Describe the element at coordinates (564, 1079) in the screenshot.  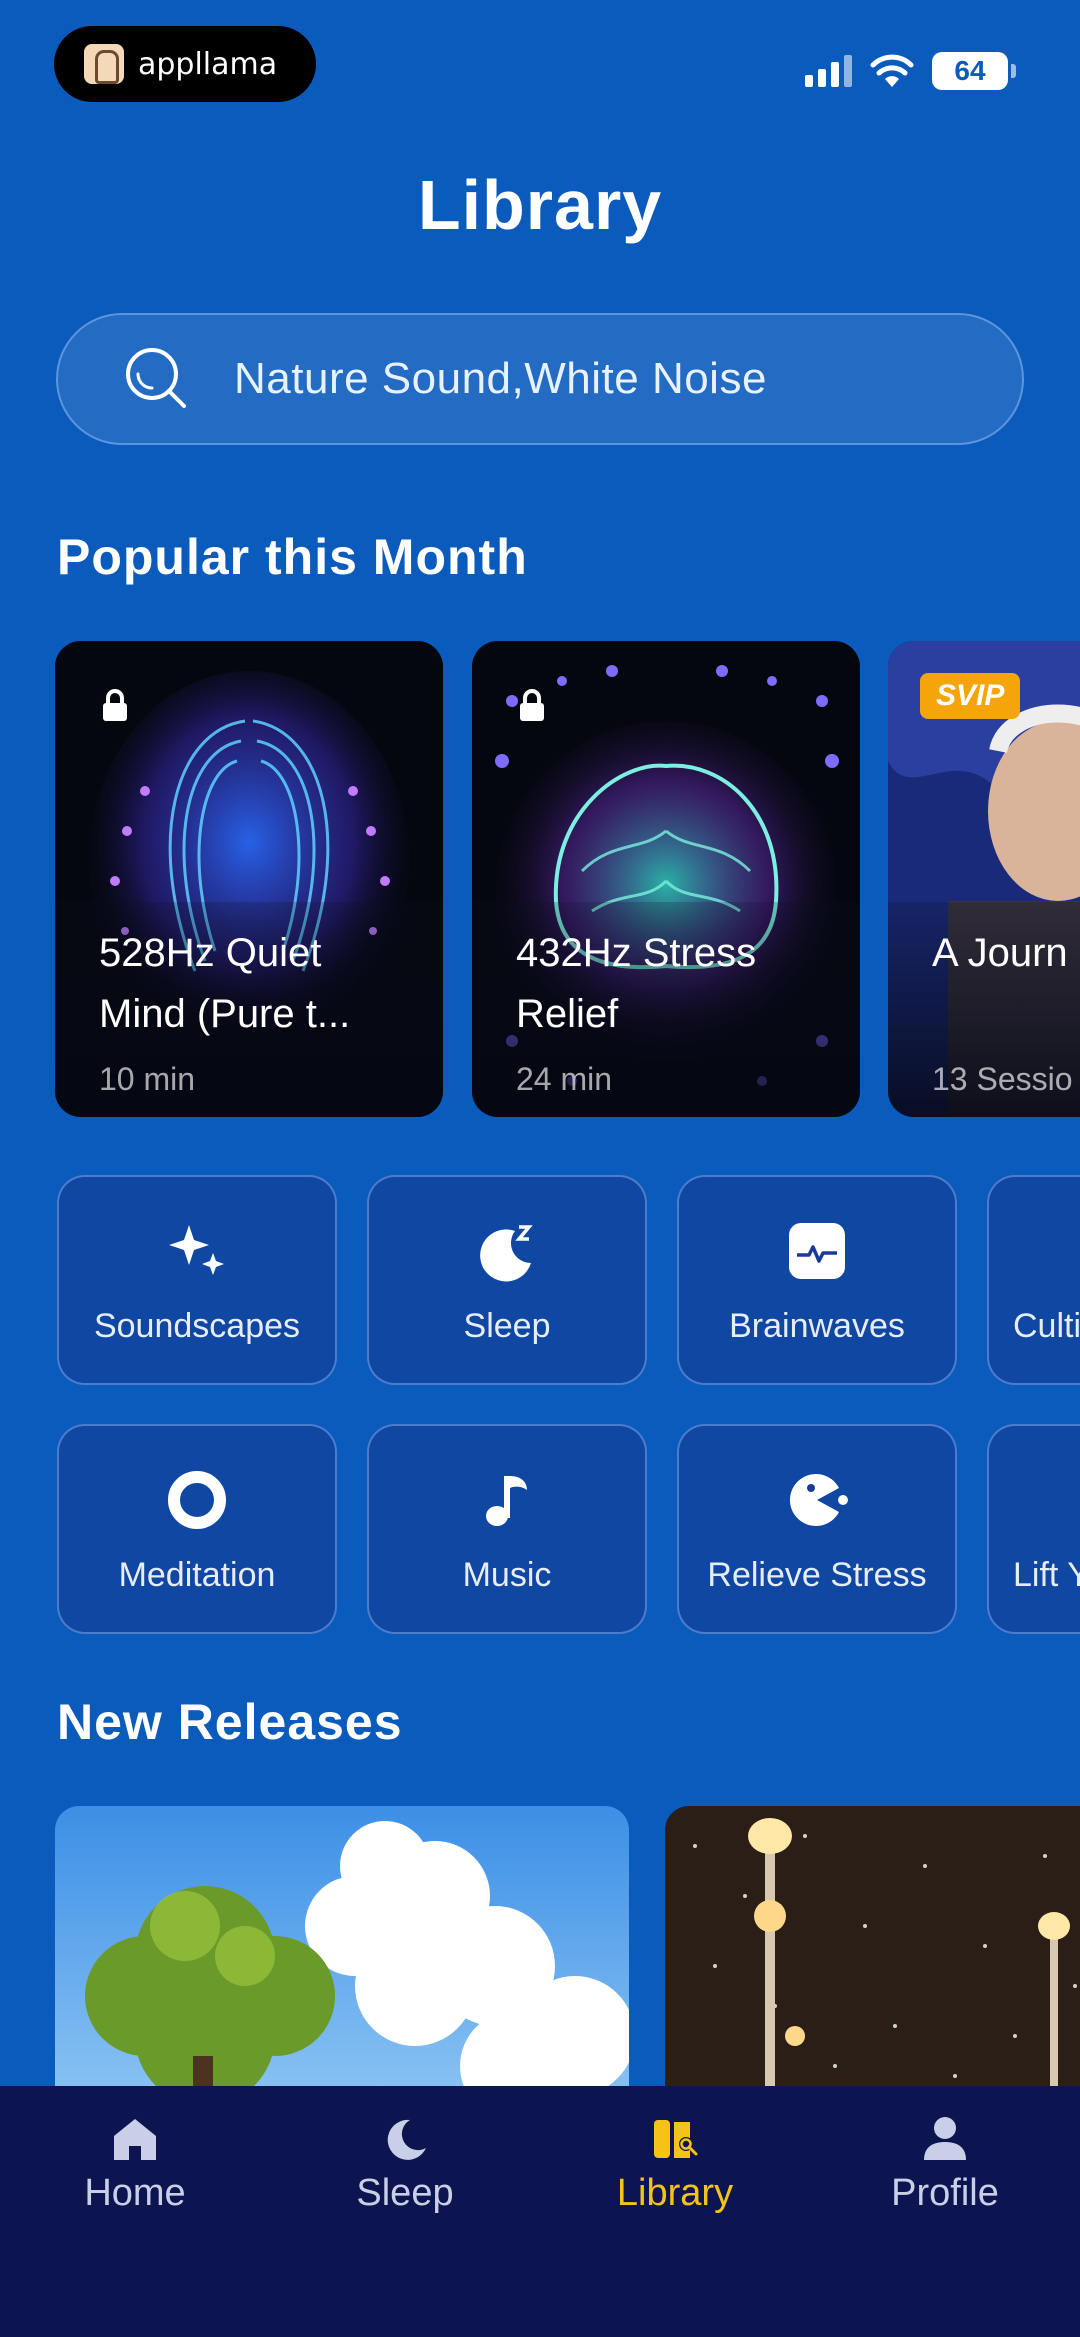
I see `card-duration: 24 min` at that location.